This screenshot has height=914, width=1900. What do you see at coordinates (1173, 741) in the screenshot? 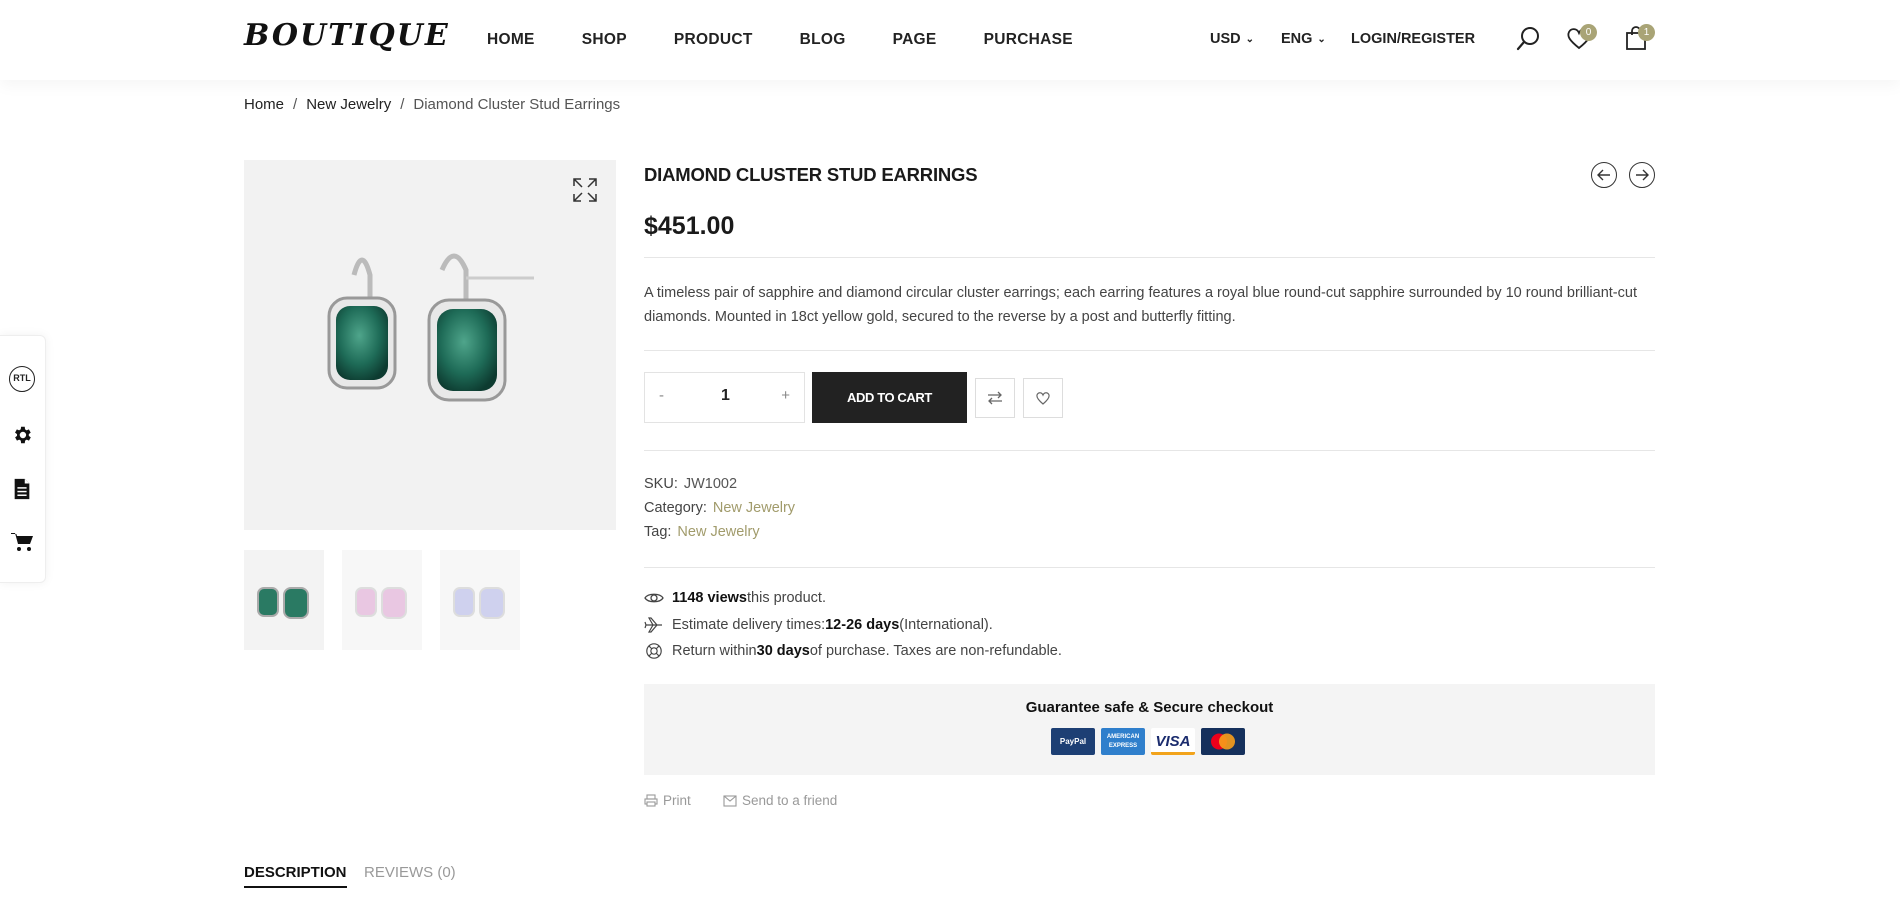
I see `visa-logo: VISA` at bounding box center [1173, 741].